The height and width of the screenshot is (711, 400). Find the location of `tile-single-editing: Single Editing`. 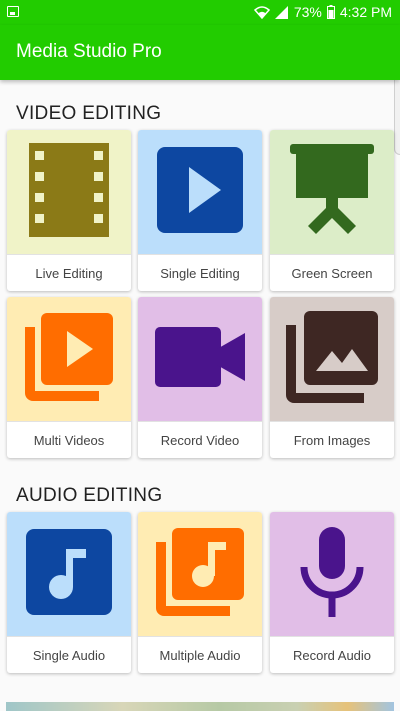

tile-single-editing: Single Editing is located at coordinates (200, 210).